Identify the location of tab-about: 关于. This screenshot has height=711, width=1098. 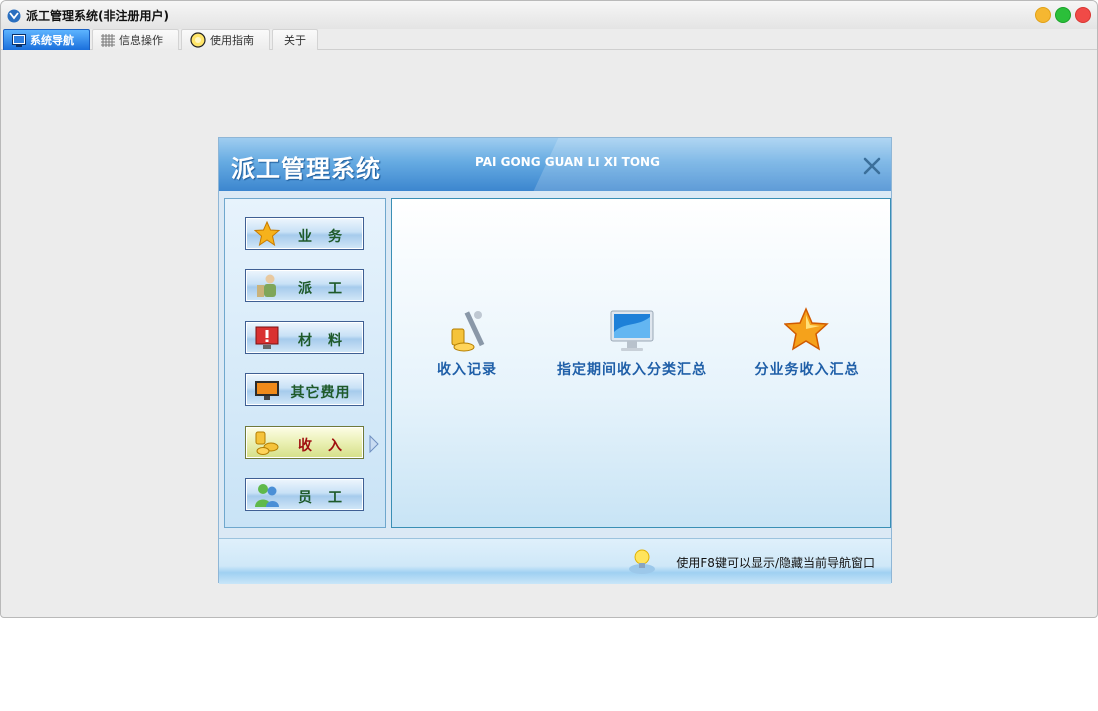
(295, 39).